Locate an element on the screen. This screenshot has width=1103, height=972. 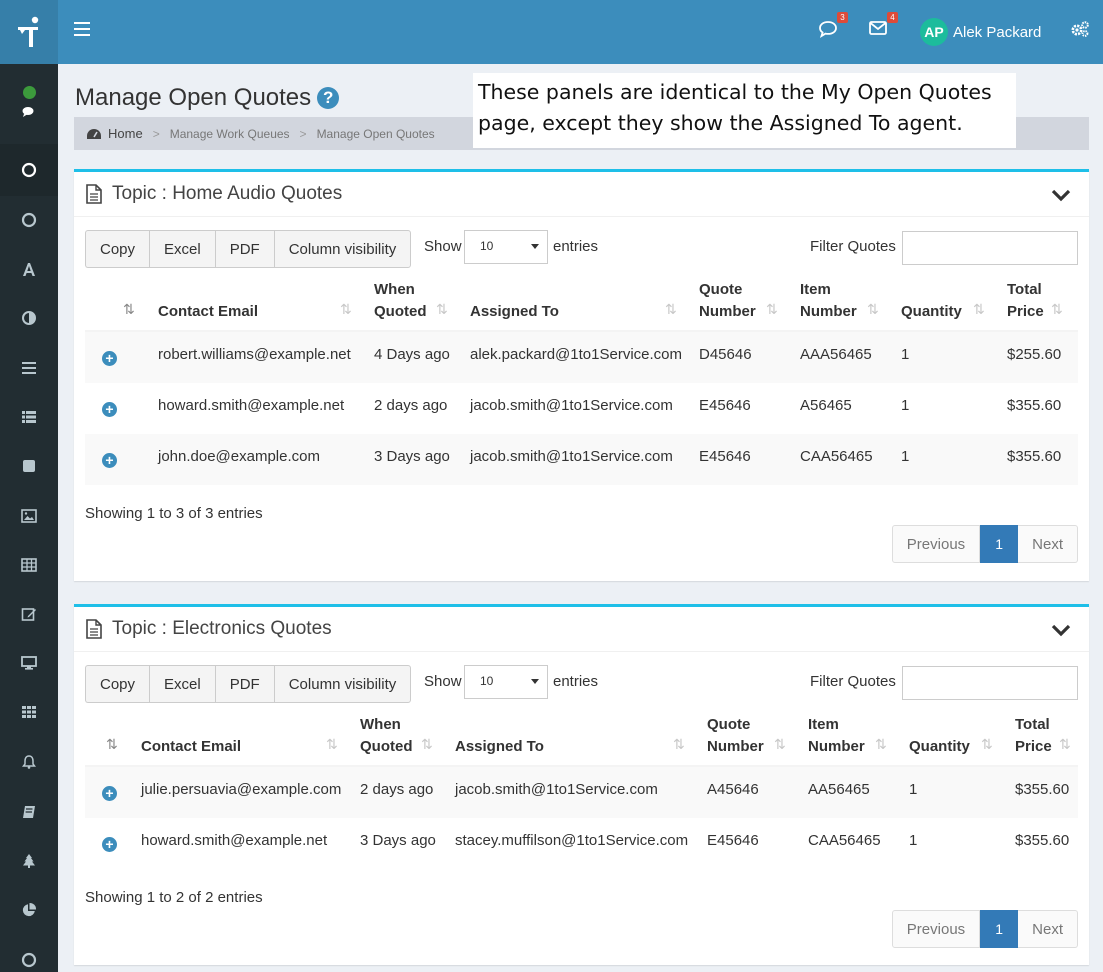
help-icon: ? is located at coordinates (328, 98).